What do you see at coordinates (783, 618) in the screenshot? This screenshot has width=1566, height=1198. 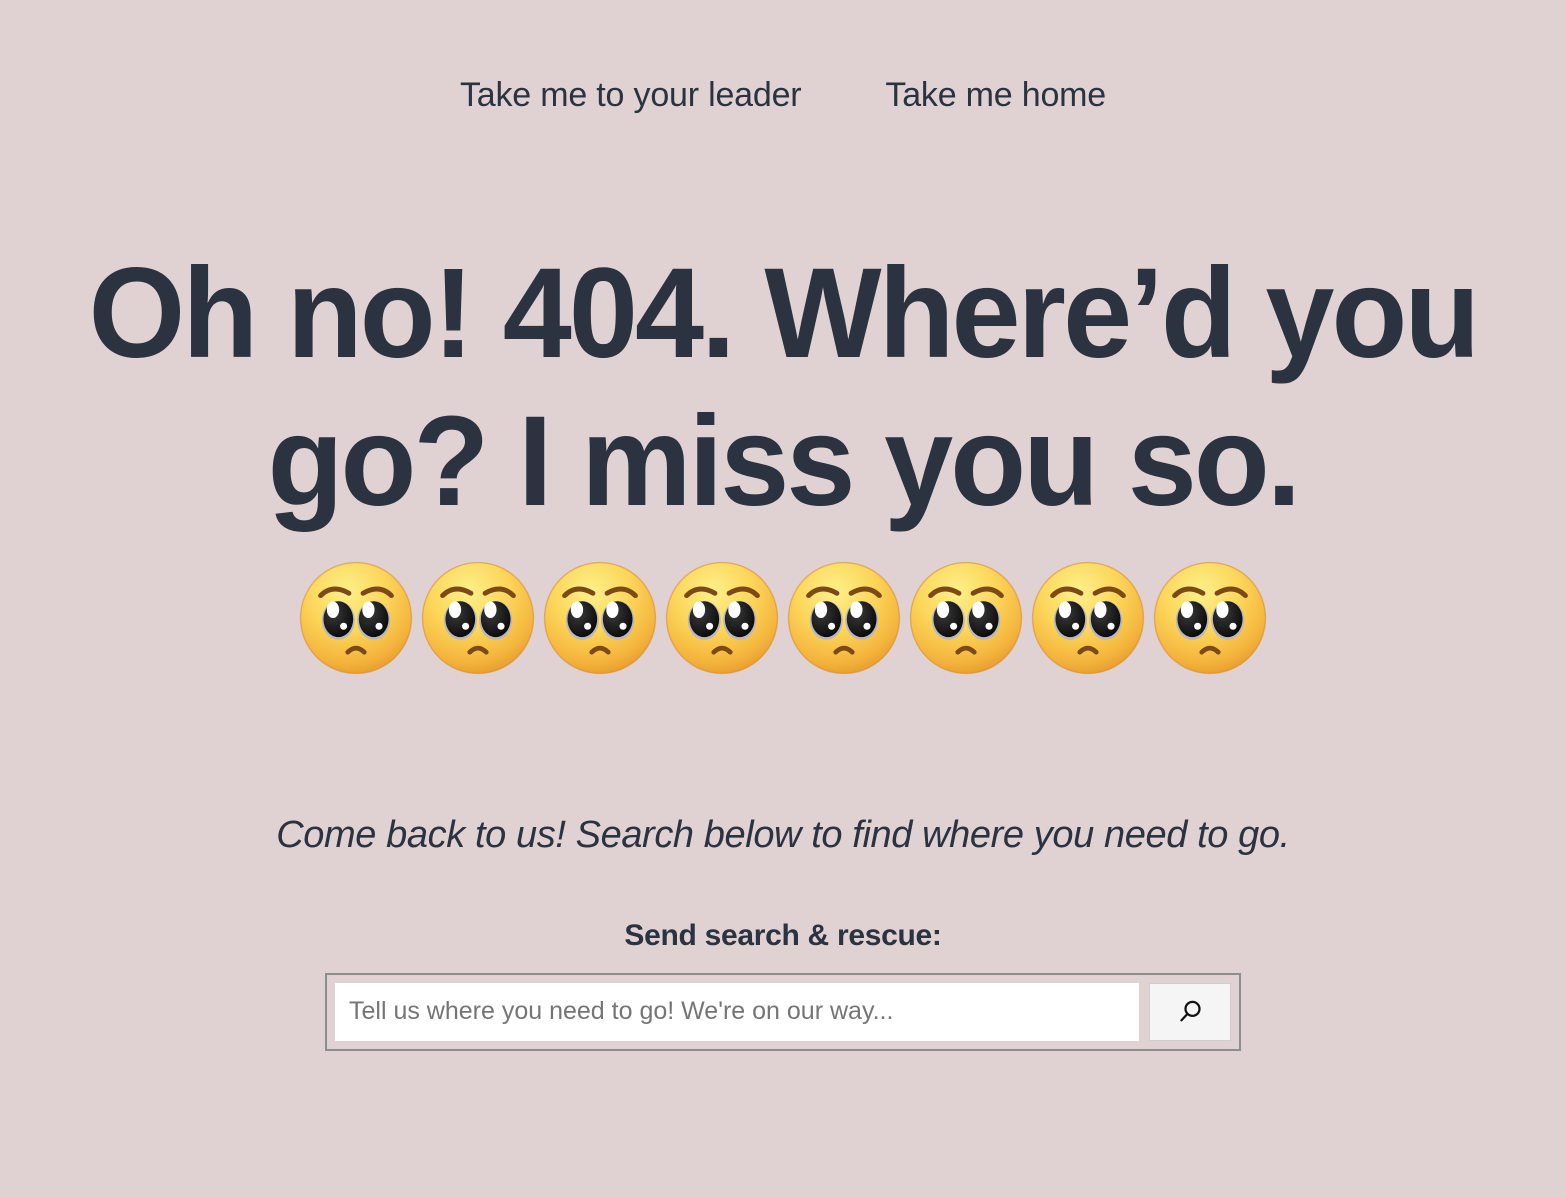 I see `pleading-face-emoji-row` at bounding box center [783, 618].